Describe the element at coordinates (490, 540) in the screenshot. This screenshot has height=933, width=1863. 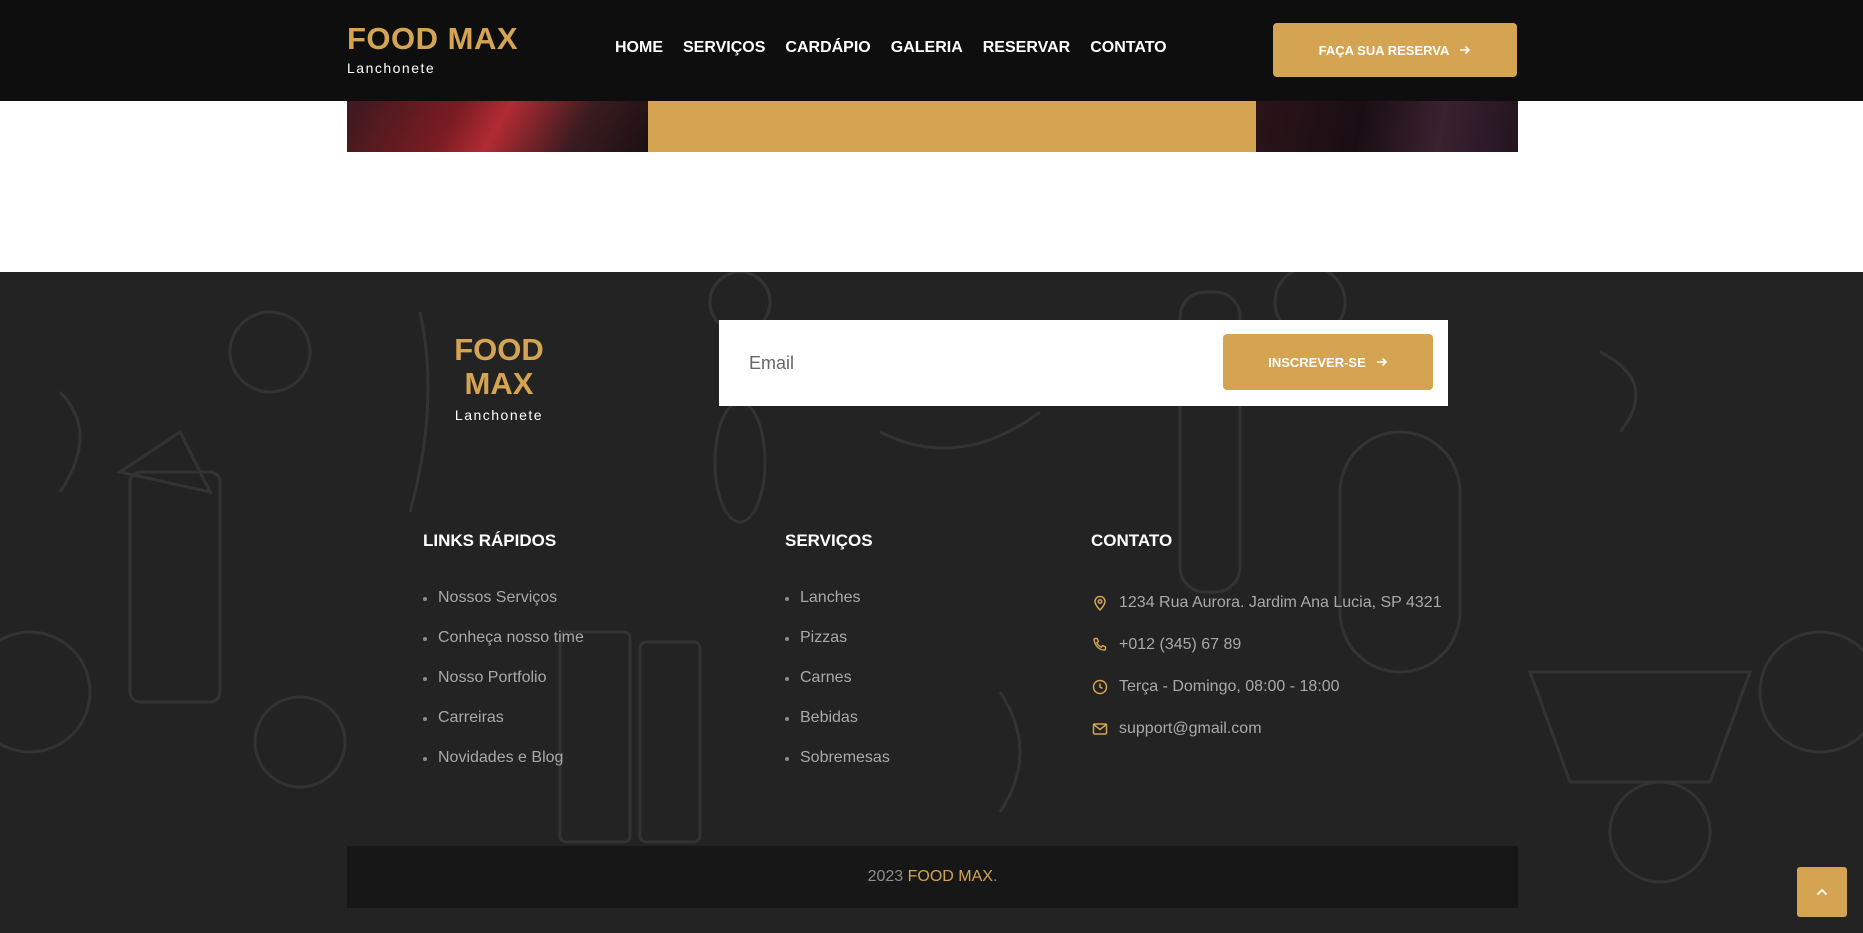
I see `quick-links-title: LINKS RÁPIDOS` at that location.